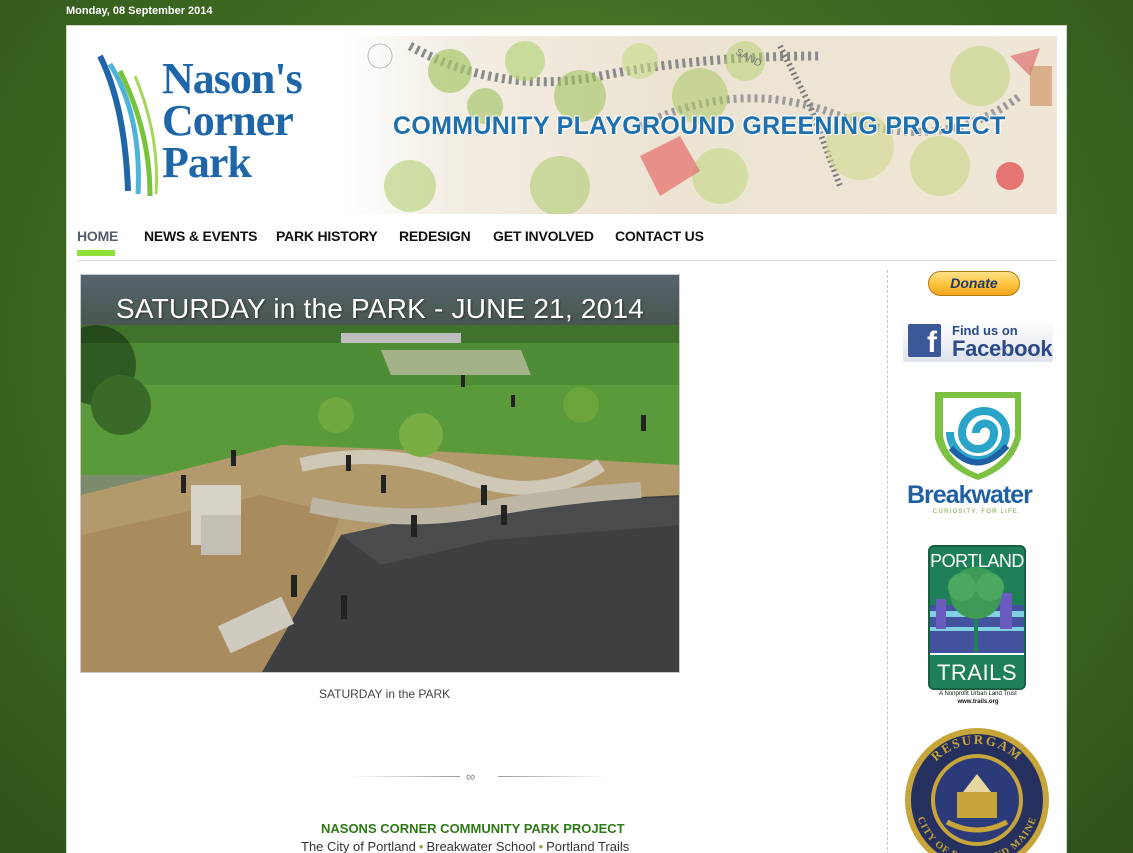 Image resolution: width=1133 pixels, height=853 pixels. Describe the element at coordinates (977, 617) in the screenshot. I see `portland-trails-sign: PORTLAND TRAILS` at that location.